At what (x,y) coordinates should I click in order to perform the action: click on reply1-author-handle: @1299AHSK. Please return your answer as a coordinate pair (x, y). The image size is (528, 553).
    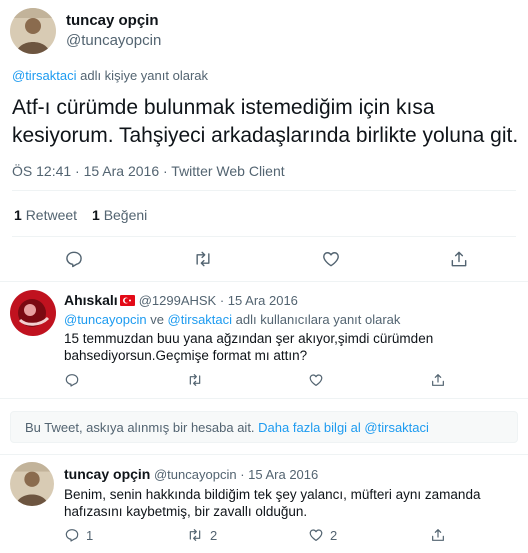
    Looking at the image, I should click on (178, 300).